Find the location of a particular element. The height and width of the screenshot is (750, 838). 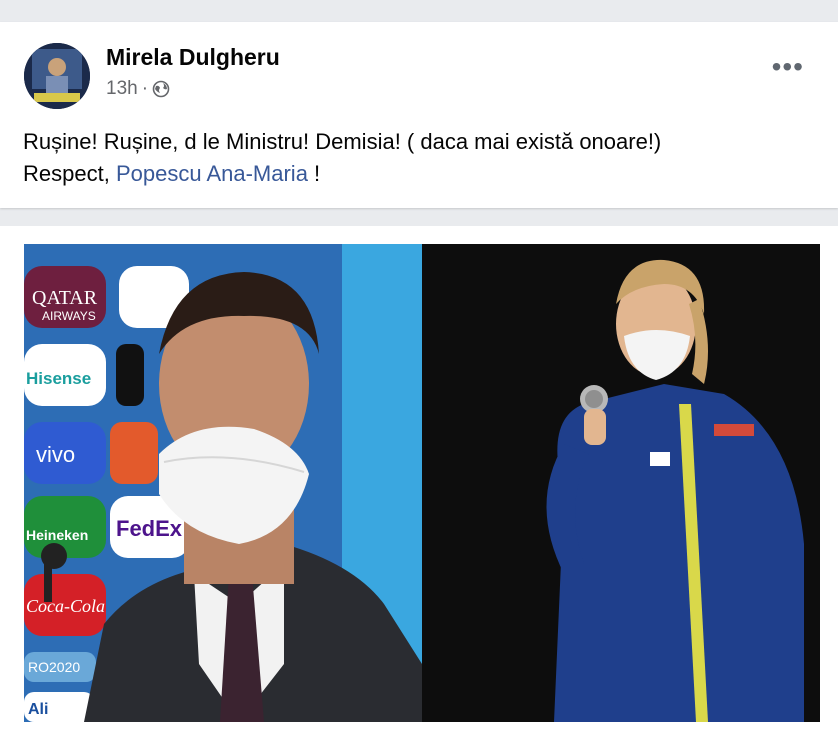

logo-vivo: vivo is located at coordinates (55, 454).